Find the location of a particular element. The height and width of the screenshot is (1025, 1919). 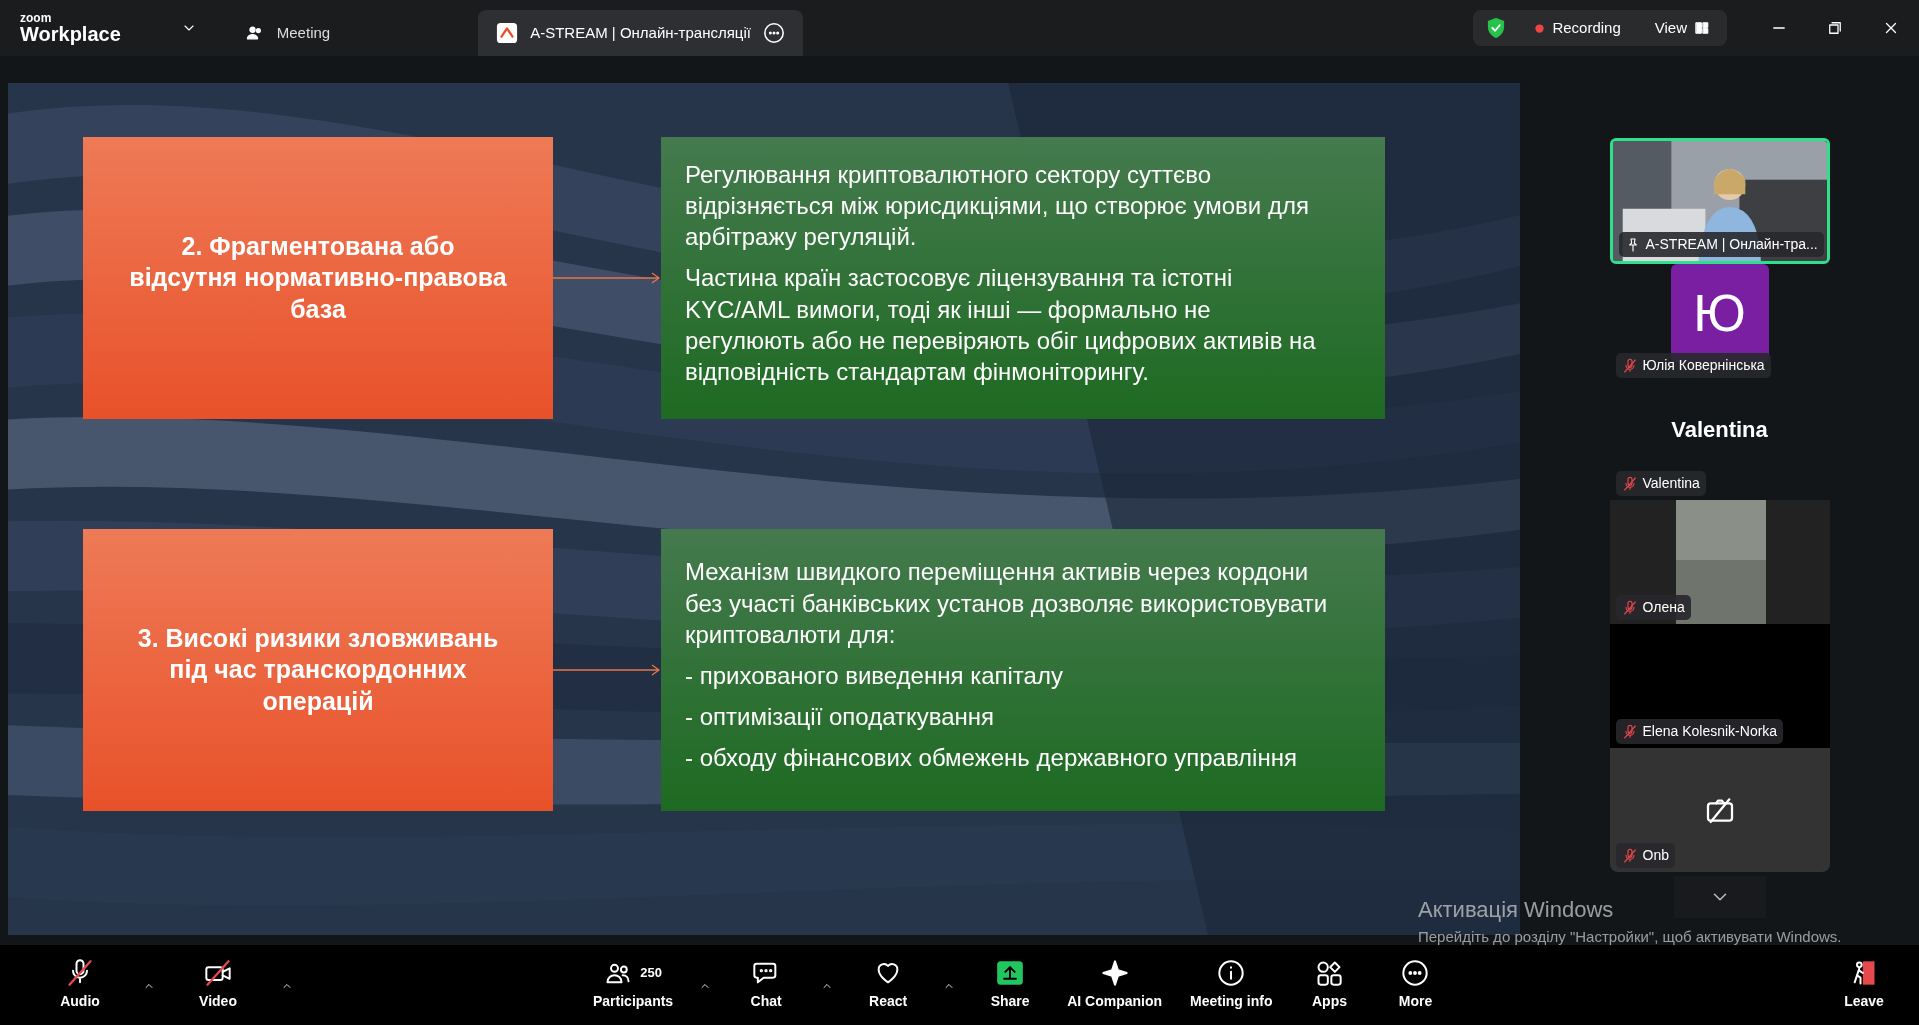

toolbar-button: More is located at coordinates (1415, 985).